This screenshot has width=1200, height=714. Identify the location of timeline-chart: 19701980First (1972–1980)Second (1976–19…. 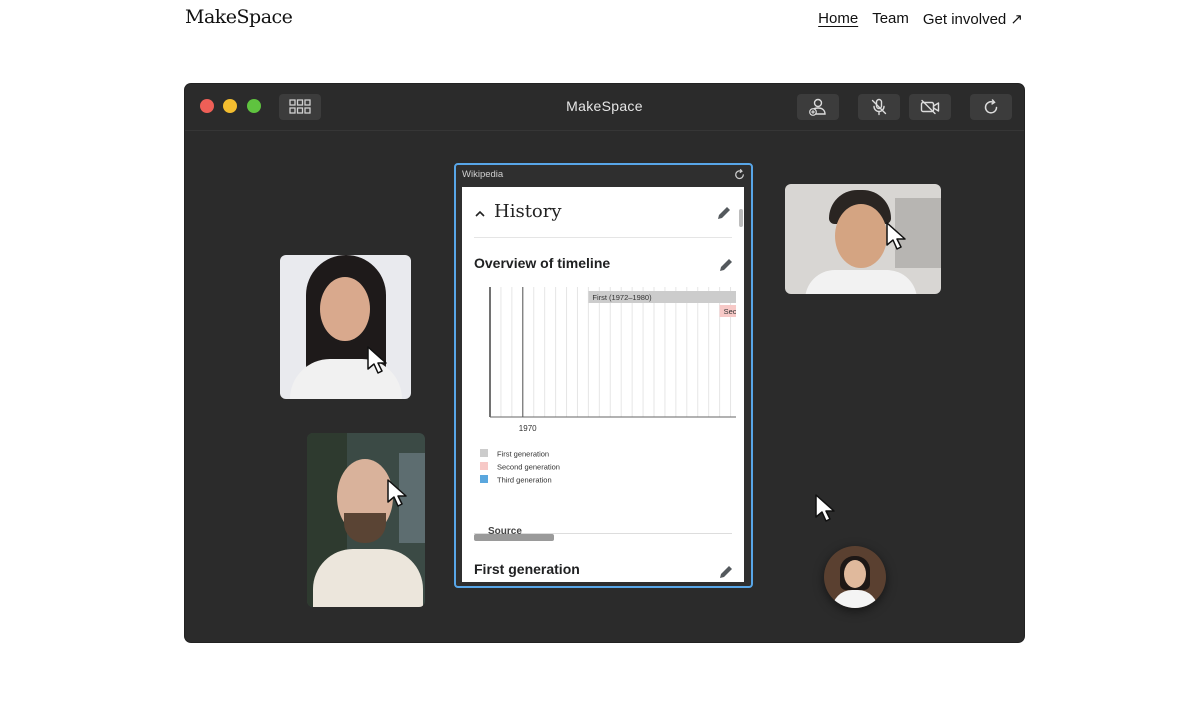
(612, 392).